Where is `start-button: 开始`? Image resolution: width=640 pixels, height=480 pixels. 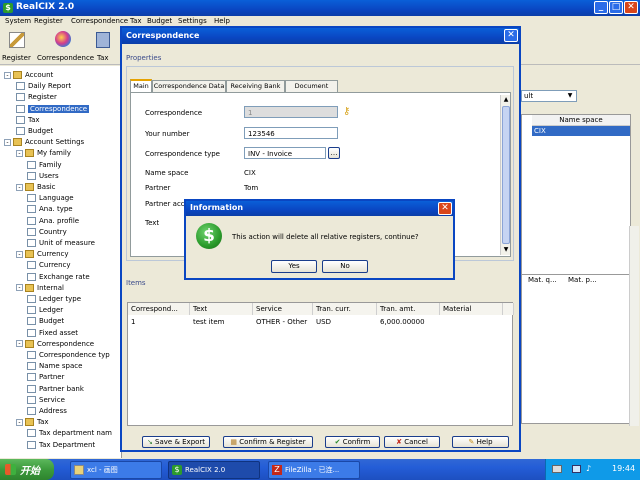
start-button: 开始 is located at coordinates (27, 469).